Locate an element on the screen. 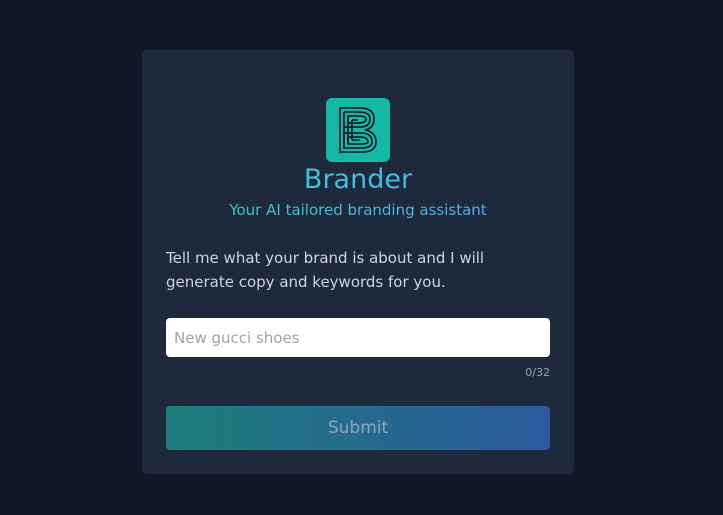 This screenshot has width=723, height=515. character-counter: 0/32 is located at coordinates (537, 372).